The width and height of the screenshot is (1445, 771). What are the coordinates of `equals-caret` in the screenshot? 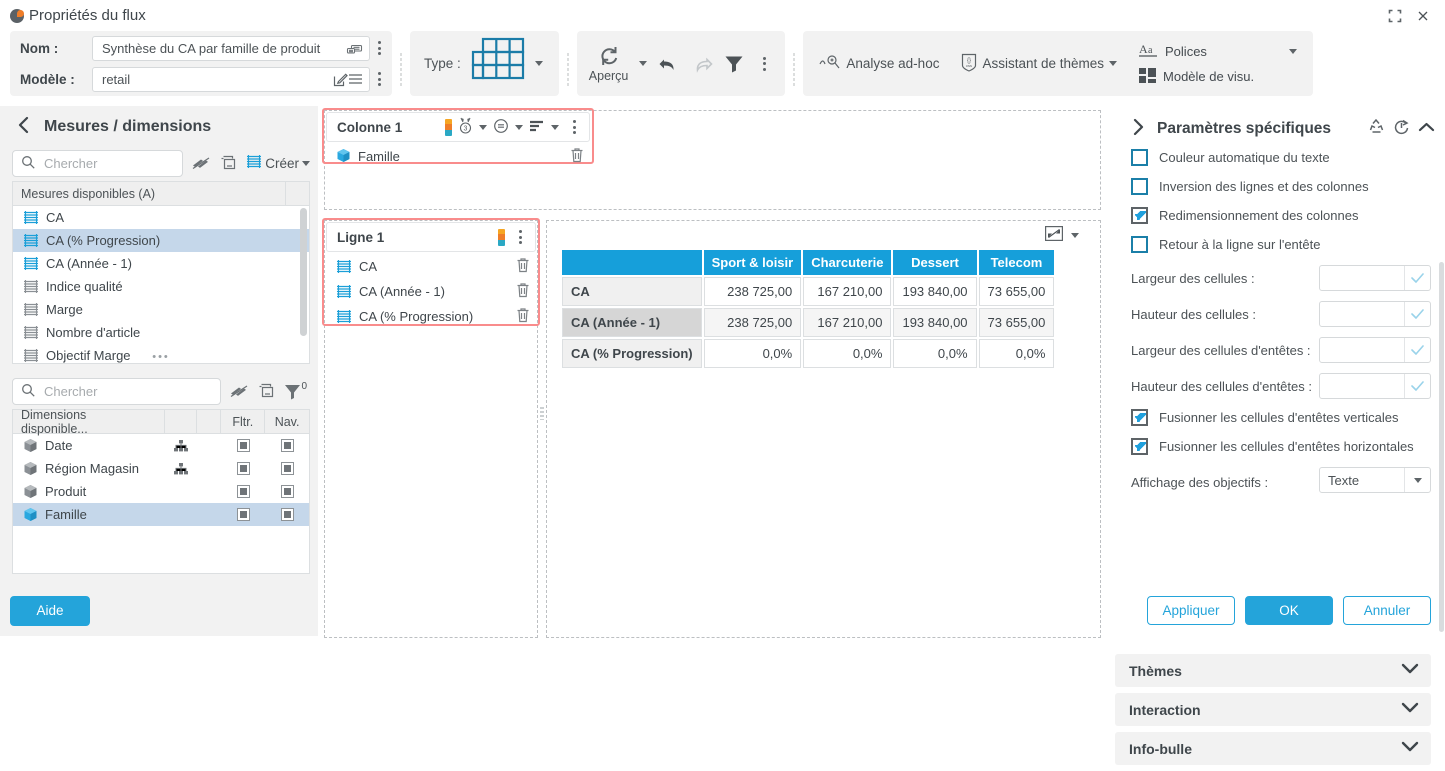 It's located at (519, 127).